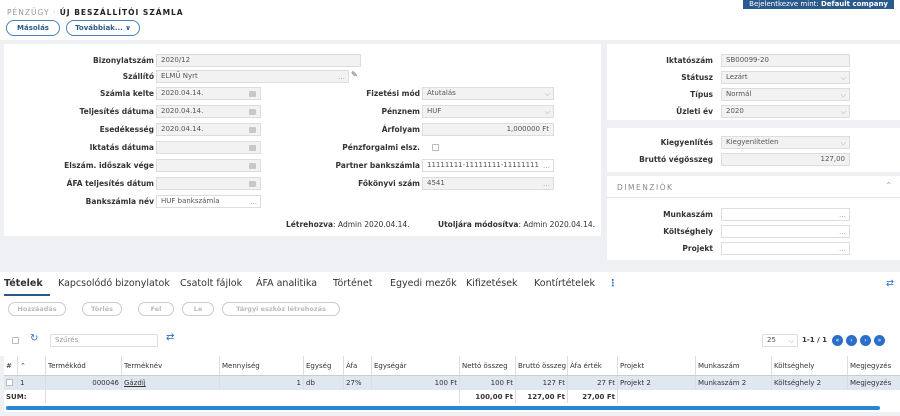 This screenshot has height=416, width=900. I want to click on add-button: Hozzáadás, so click(37, 309).